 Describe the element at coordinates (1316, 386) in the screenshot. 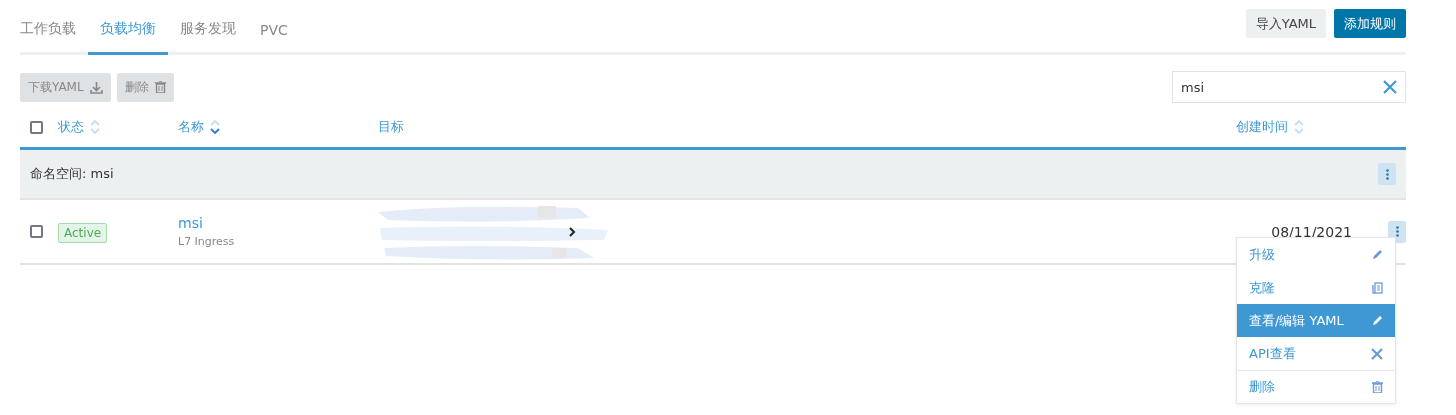

I see `menu-item: 删除` at that location.